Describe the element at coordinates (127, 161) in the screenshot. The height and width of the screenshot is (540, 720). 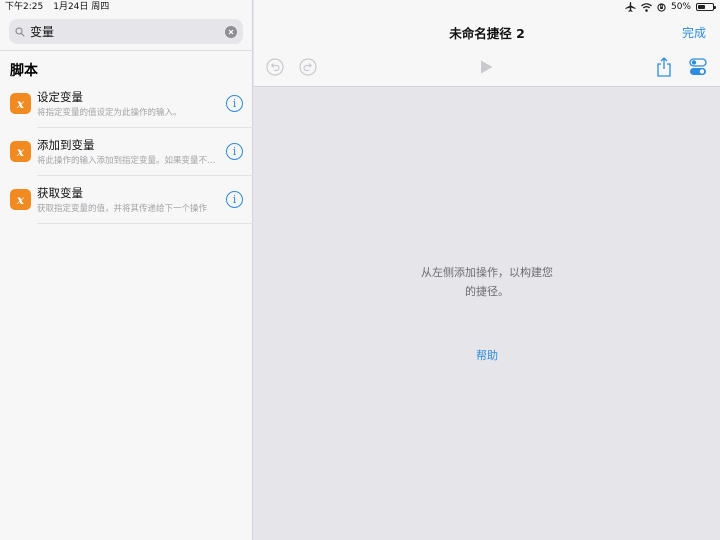
I see `action-description: 将此操作的输入添加到指定变量。如果变量不存在则会创建` at that location.